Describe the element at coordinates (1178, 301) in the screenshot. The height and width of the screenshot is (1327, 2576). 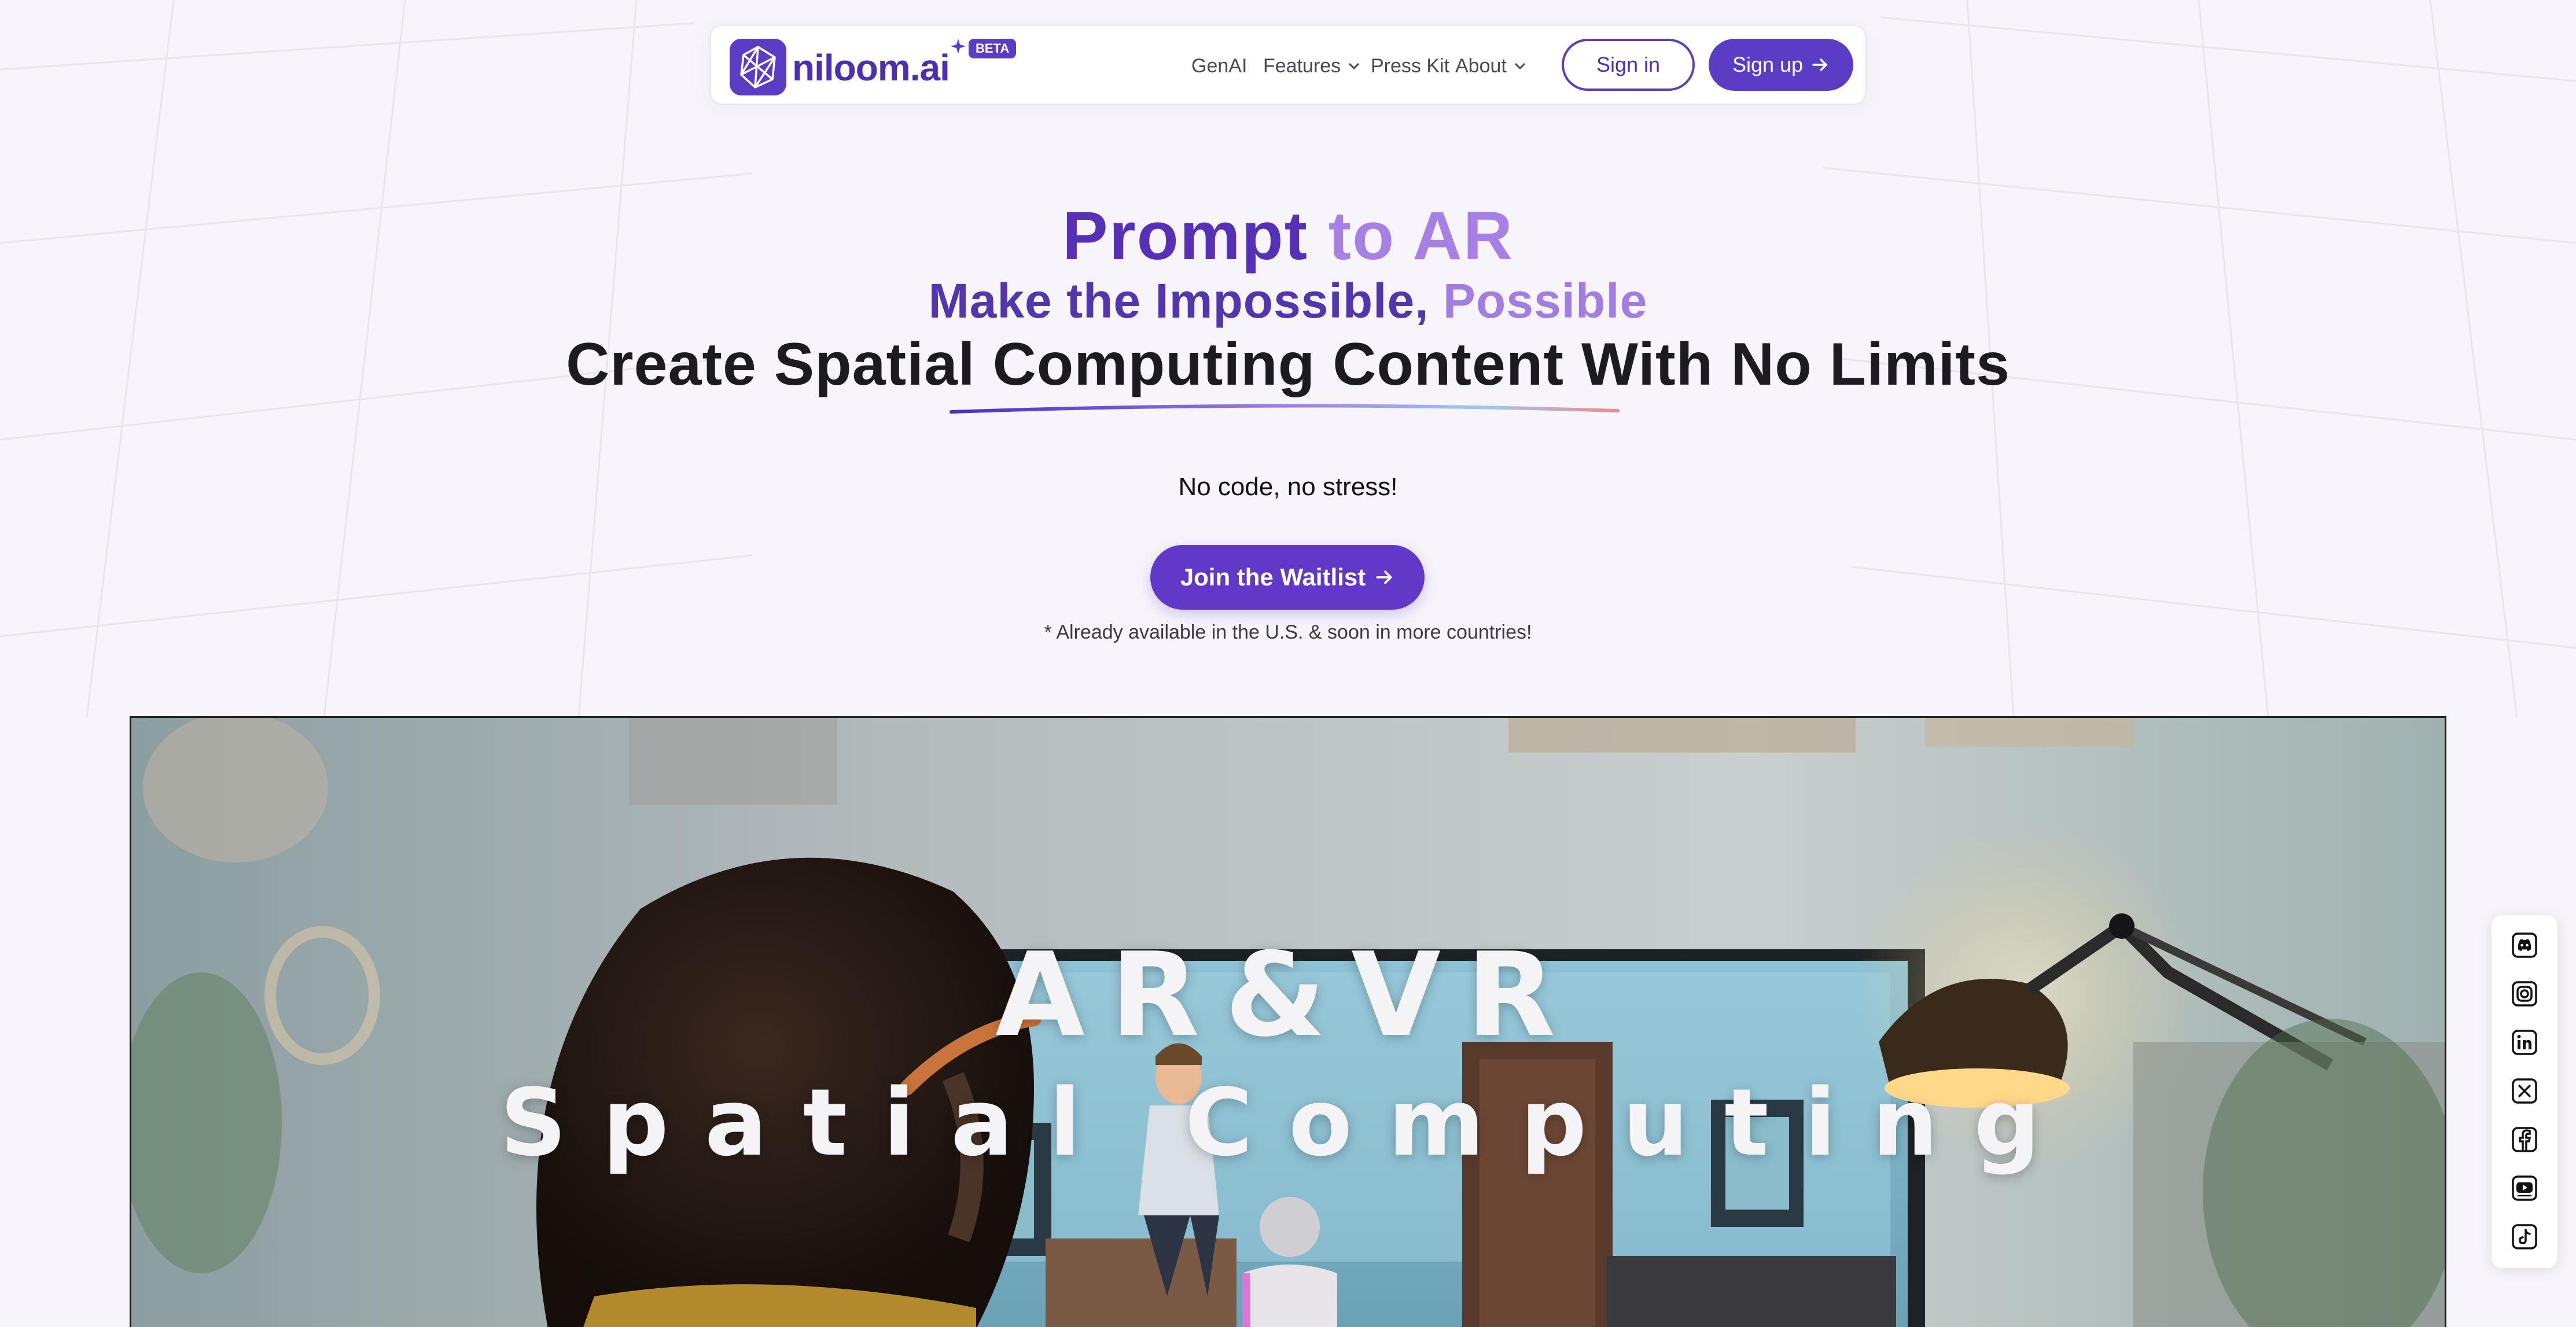
I see `hero-subheading-part1: Make the Impossible,` at that location.